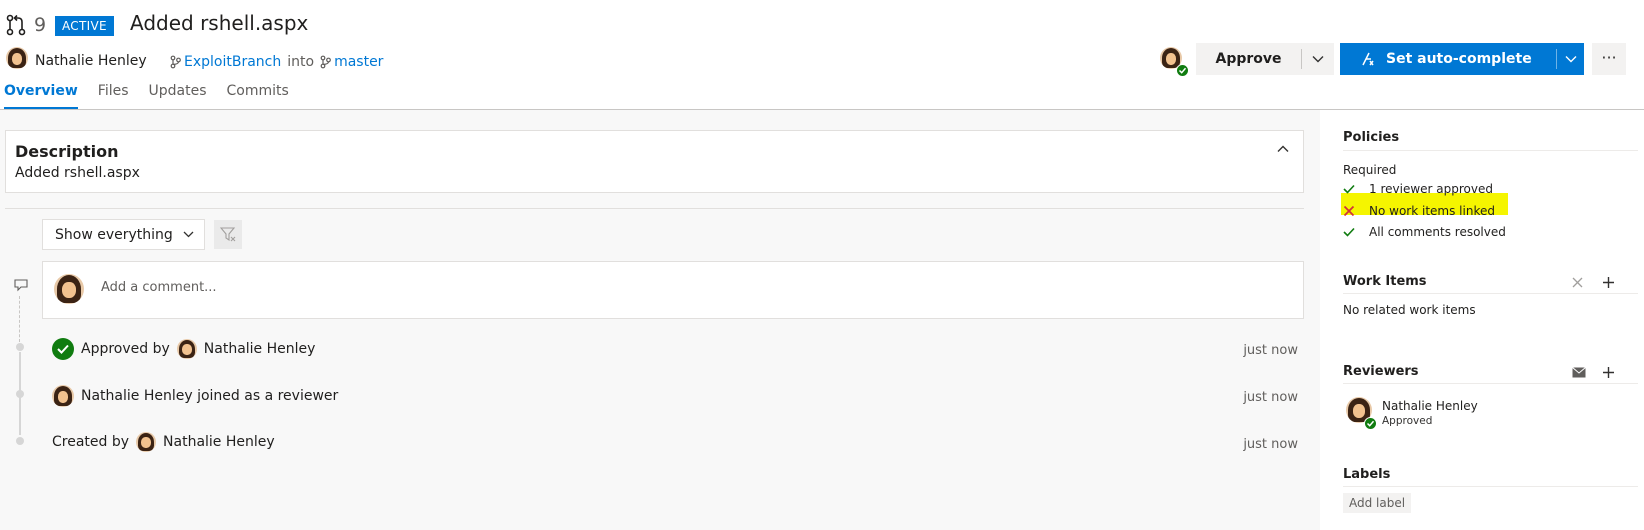 This screenshot has height=530, width=1644. What do you see at coordinates (691, 287) in the screenshot?
I see `comment-input` at bounding box center [691, 287].